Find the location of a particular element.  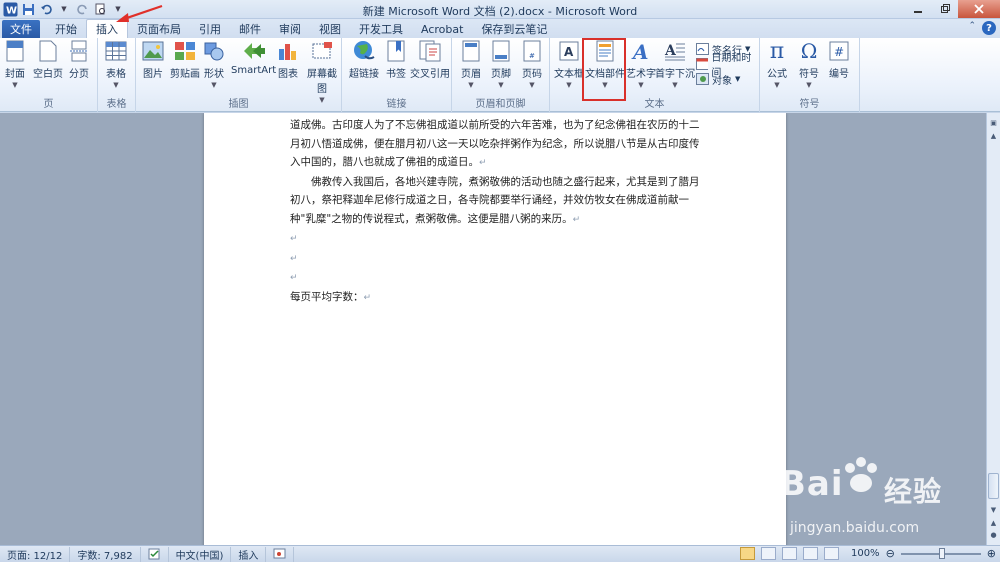

wordart-button: A 艺术字 ▼ is located at coordinates (641, 64).